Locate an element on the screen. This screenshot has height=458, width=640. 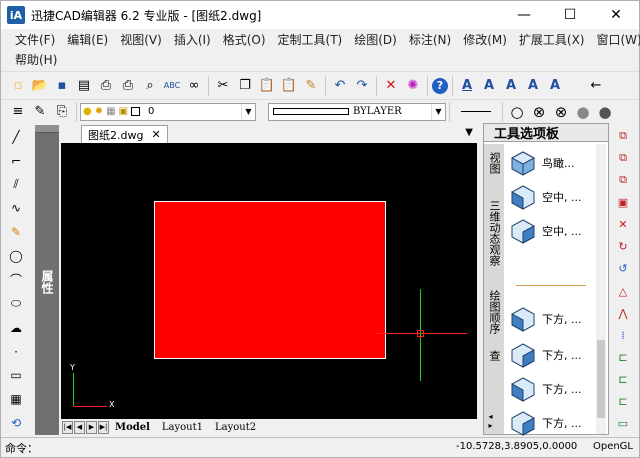
copy-icon: ❐ is located at coordinates (245, 86).